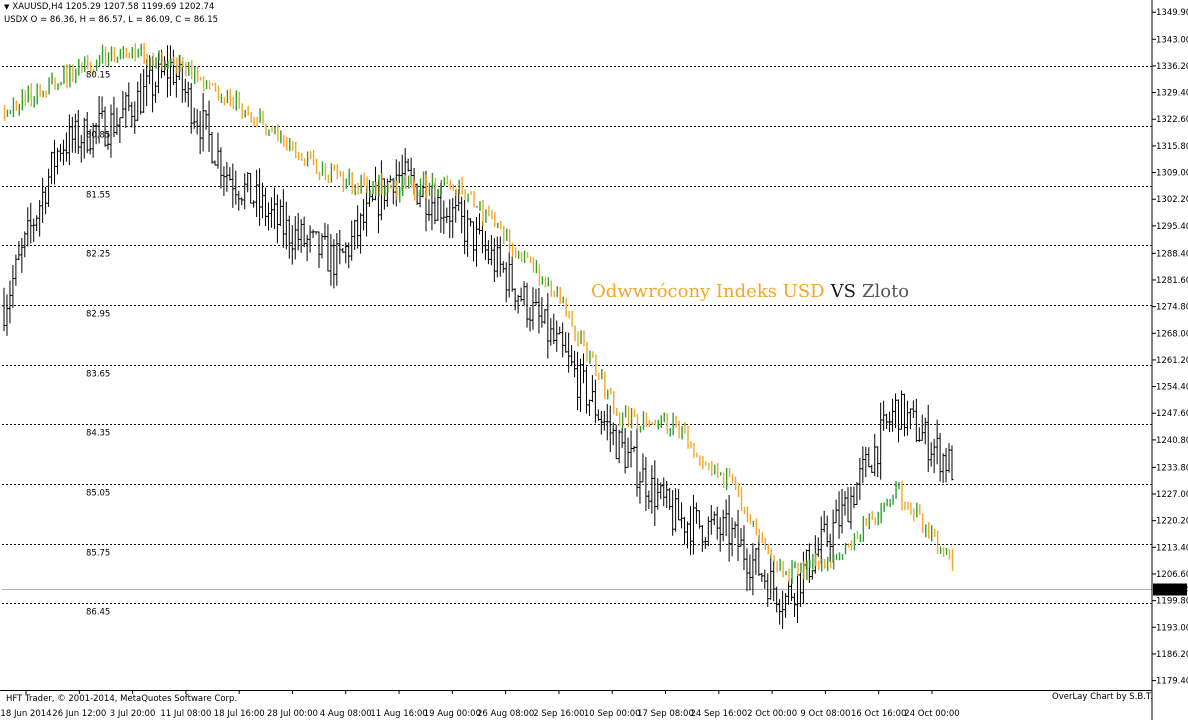 This screenshot has height=720, width=1188. I want to click on current-price-label: 1202.74, so click(1171, 591).